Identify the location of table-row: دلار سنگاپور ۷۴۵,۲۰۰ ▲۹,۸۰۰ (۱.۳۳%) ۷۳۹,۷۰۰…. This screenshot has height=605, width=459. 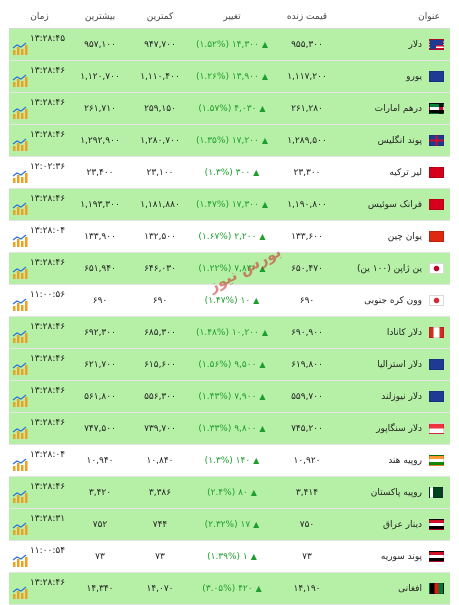
(229, 428).